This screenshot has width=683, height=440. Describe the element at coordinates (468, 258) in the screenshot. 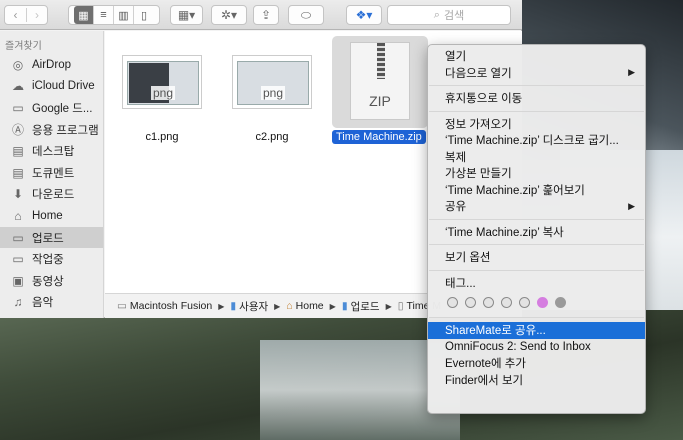

I see `menu-item-label: 보기 옵션` at that location.